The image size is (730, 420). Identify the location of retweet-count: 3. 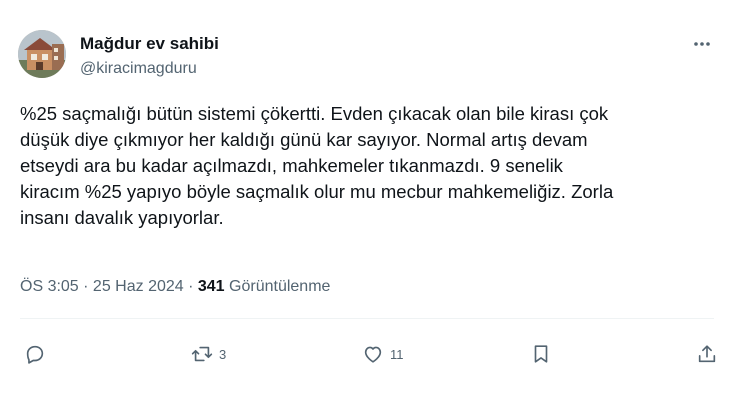
(223, 354).